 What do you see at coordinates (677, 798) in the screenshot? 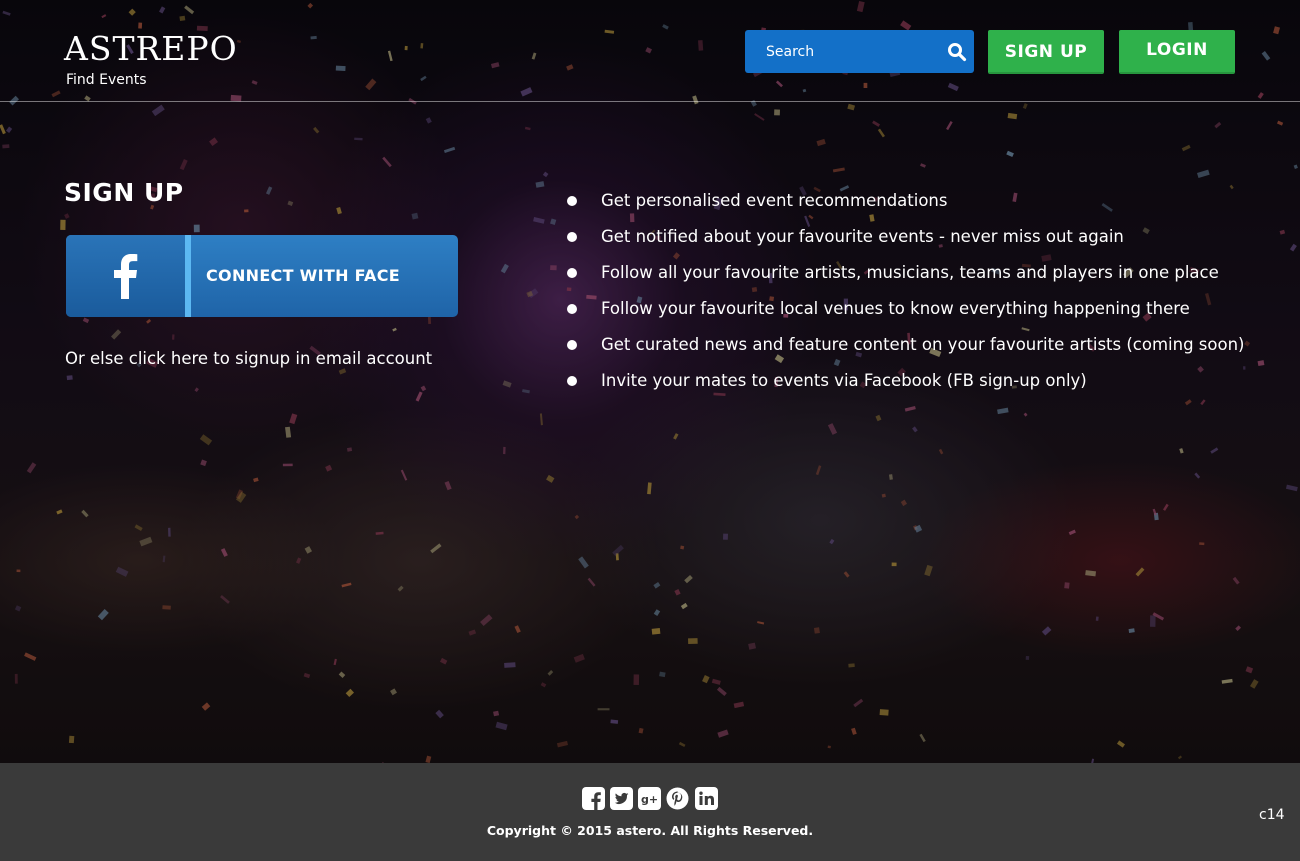
I see `pinterest-icon` at bounding box center [677, 798].